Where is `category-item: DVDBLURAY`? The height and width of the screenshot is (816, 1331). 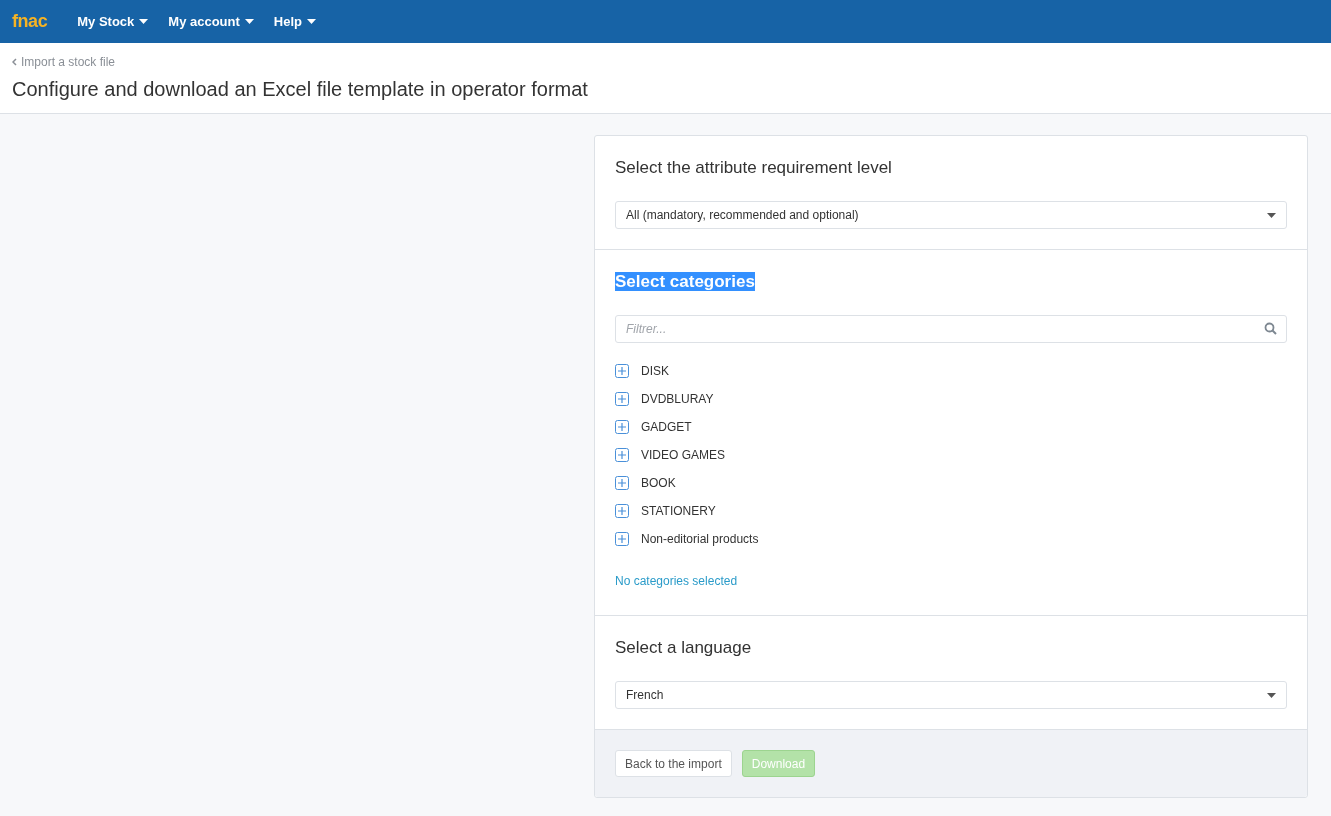
category-item: DVDBLURAY is located at coordinates (677, 399).